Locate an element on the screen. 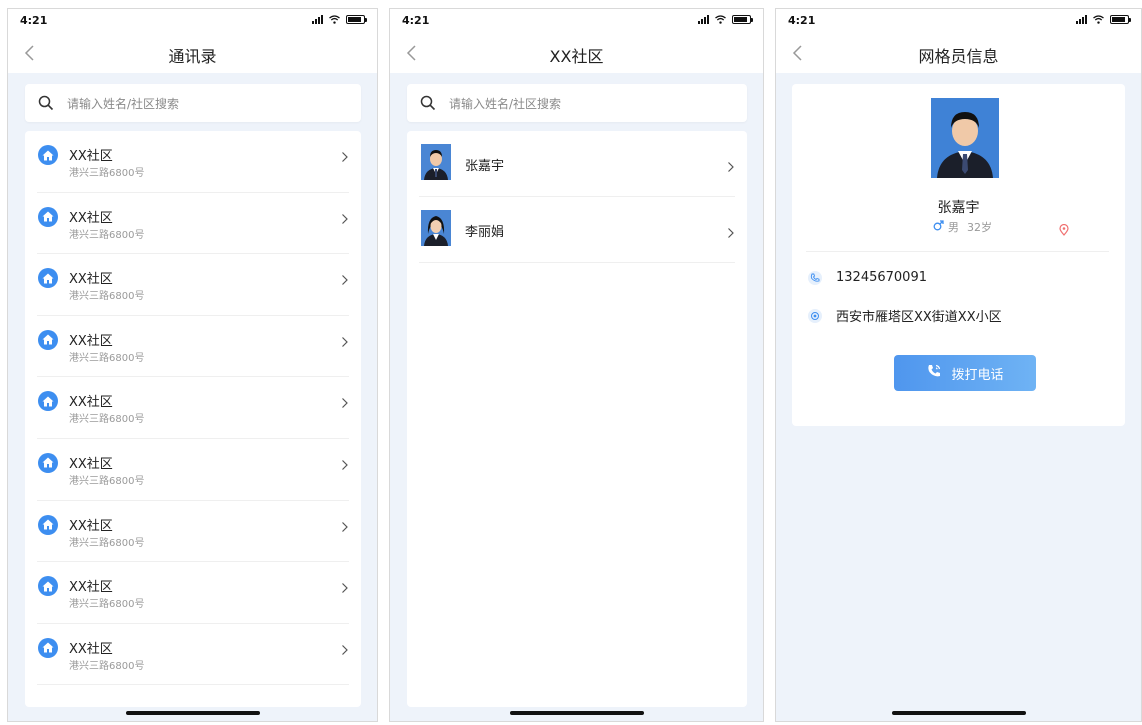  member-name: 李丽娟 is located at coordinates (485, 232).